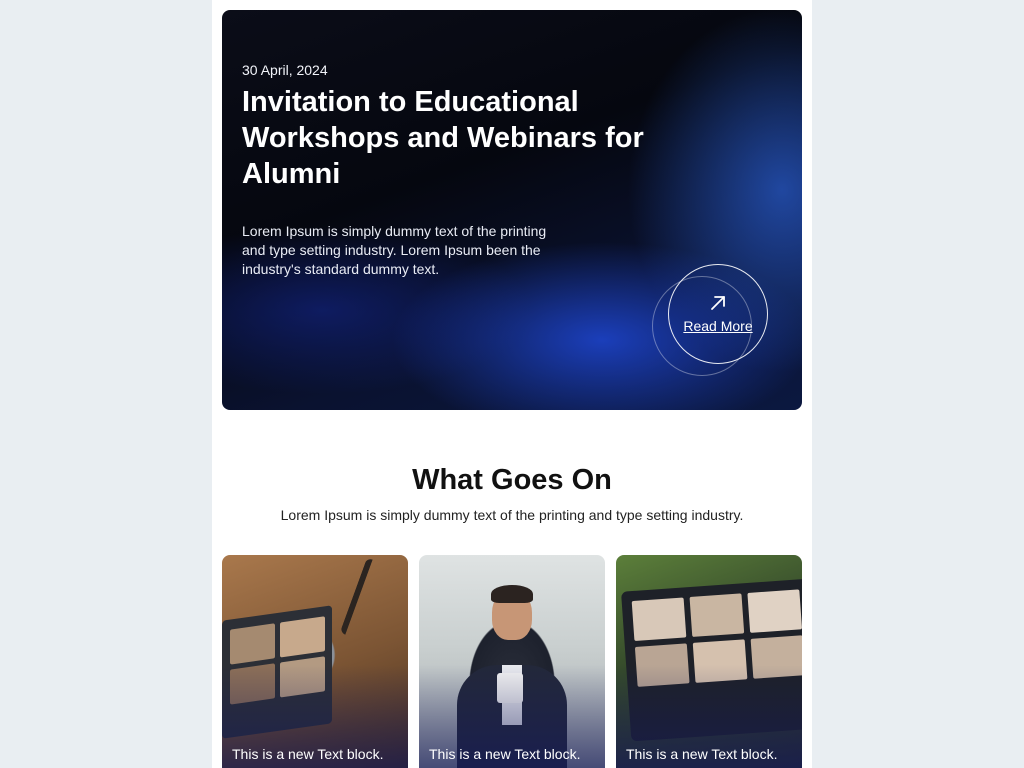 The width and height of the screenshot is (1024, 768). What do you see at coordinates (709, 661) in the screenshot?
I see `event-card-3: This is a new Text block.` at bounding box center [709, 661].